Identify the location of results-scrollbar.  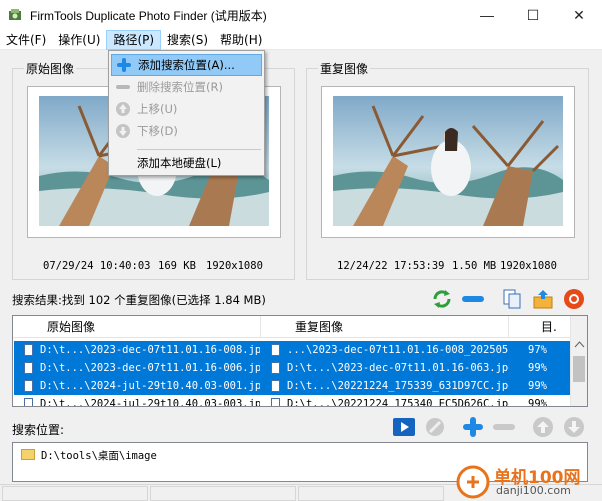
(578, 361).